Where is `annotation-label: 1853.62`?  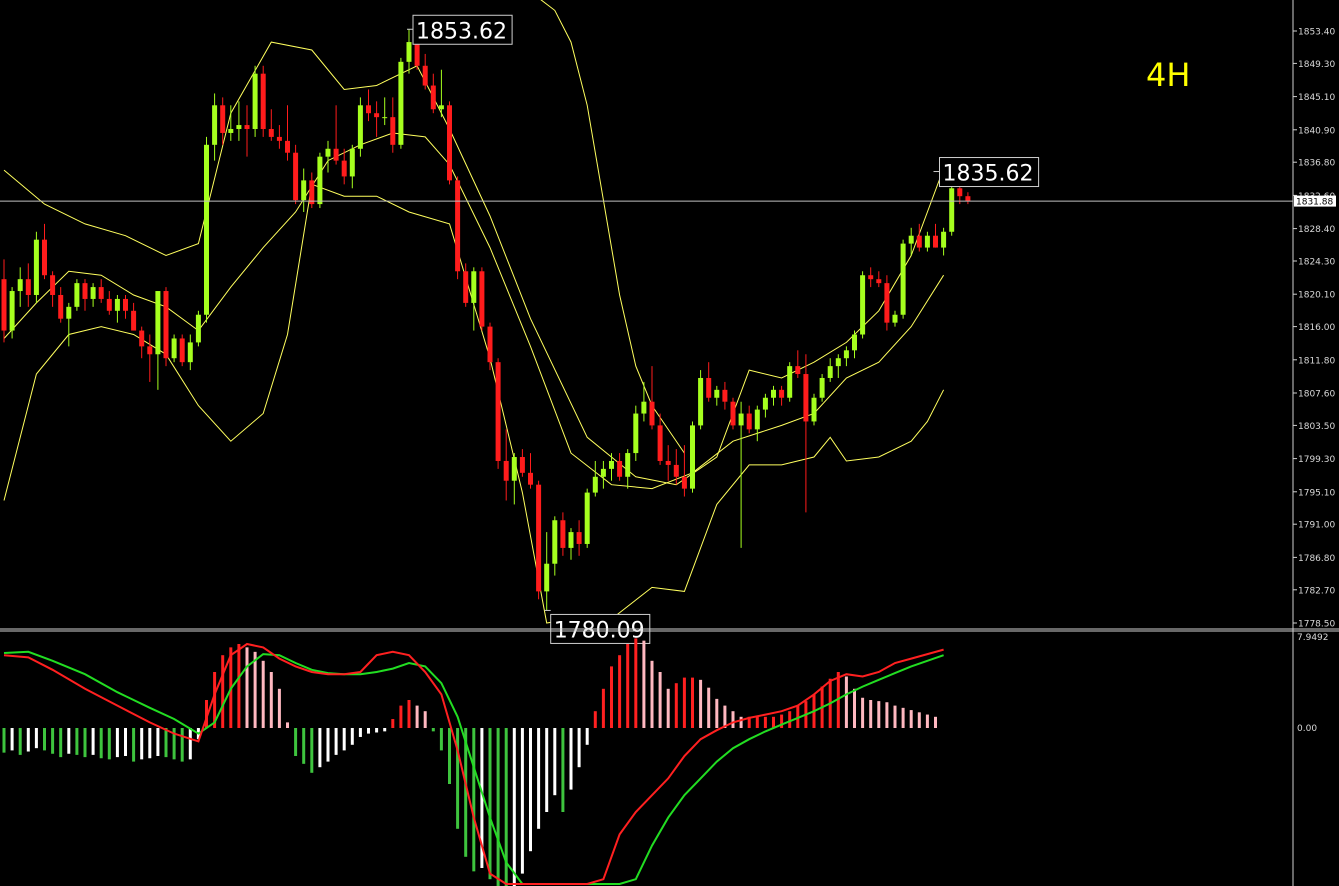 annotation-label: 1853.62 is located at coordinates (461, 31).